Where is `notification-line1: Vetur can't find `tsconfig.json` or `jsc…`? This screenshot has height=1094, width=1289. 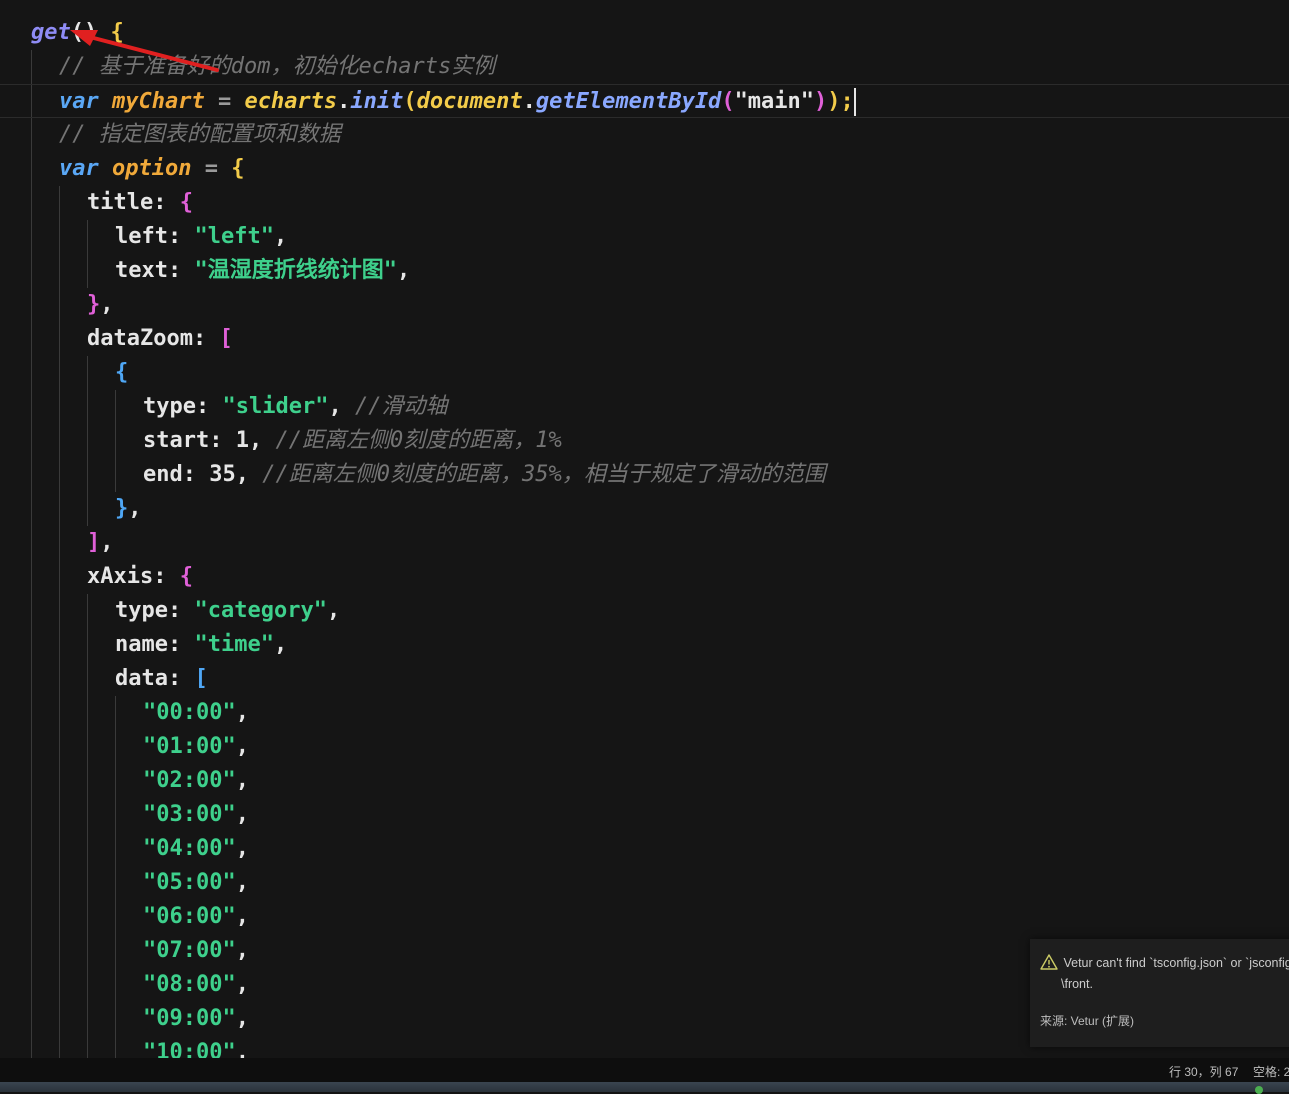
notification-line1: Vetur can't find `tsconfig.json` or `jsc… is located at coordinates (1176, 963).